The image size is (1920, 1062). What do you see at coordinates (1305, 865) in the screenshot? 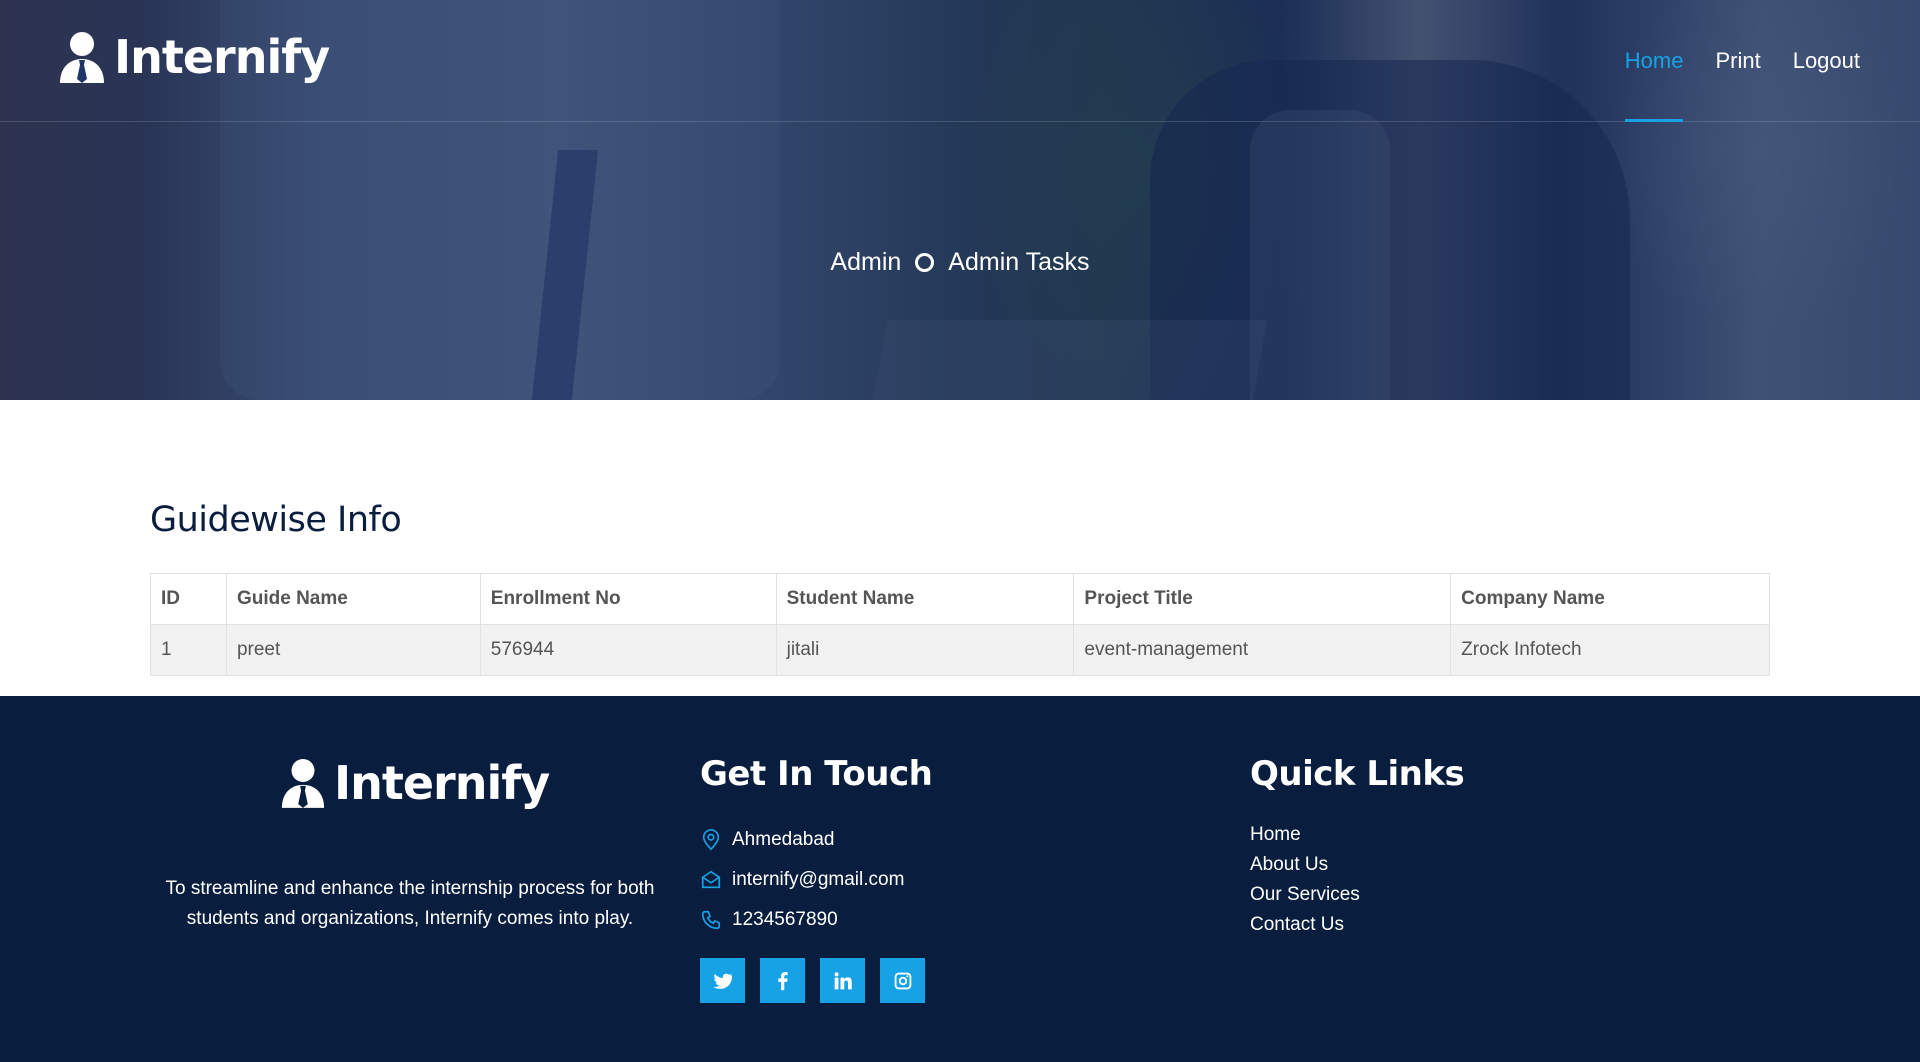
I see `quick-link-about: About Us` at bounding box center [1305, 865].